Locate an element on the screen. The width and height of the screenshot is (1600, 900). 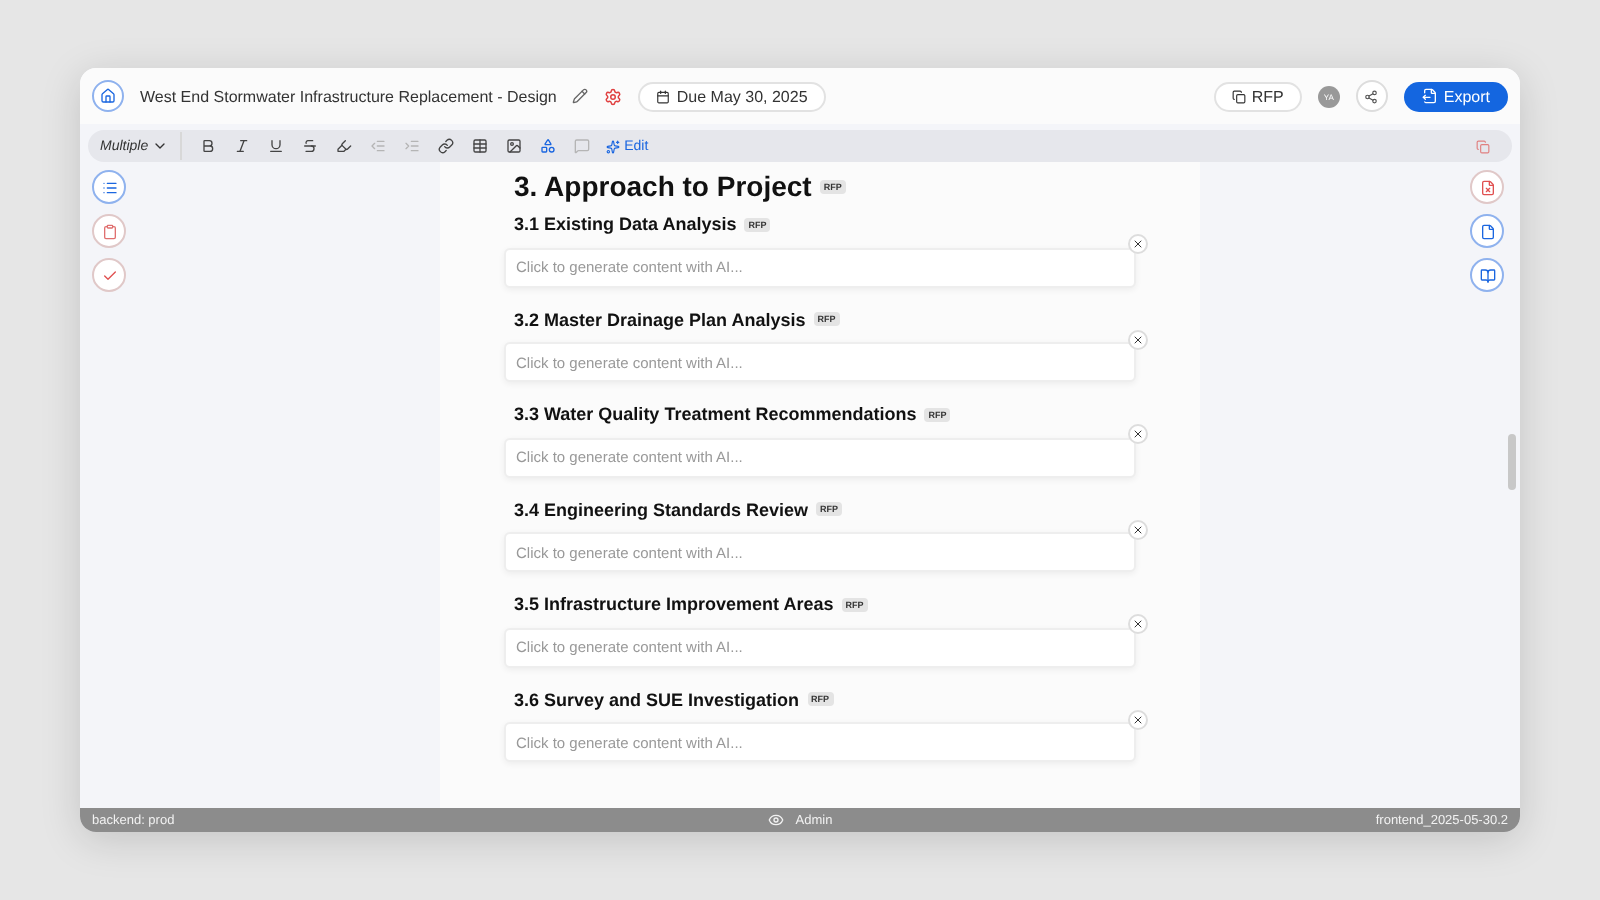
file-button is located at coordinates (1487, 231).